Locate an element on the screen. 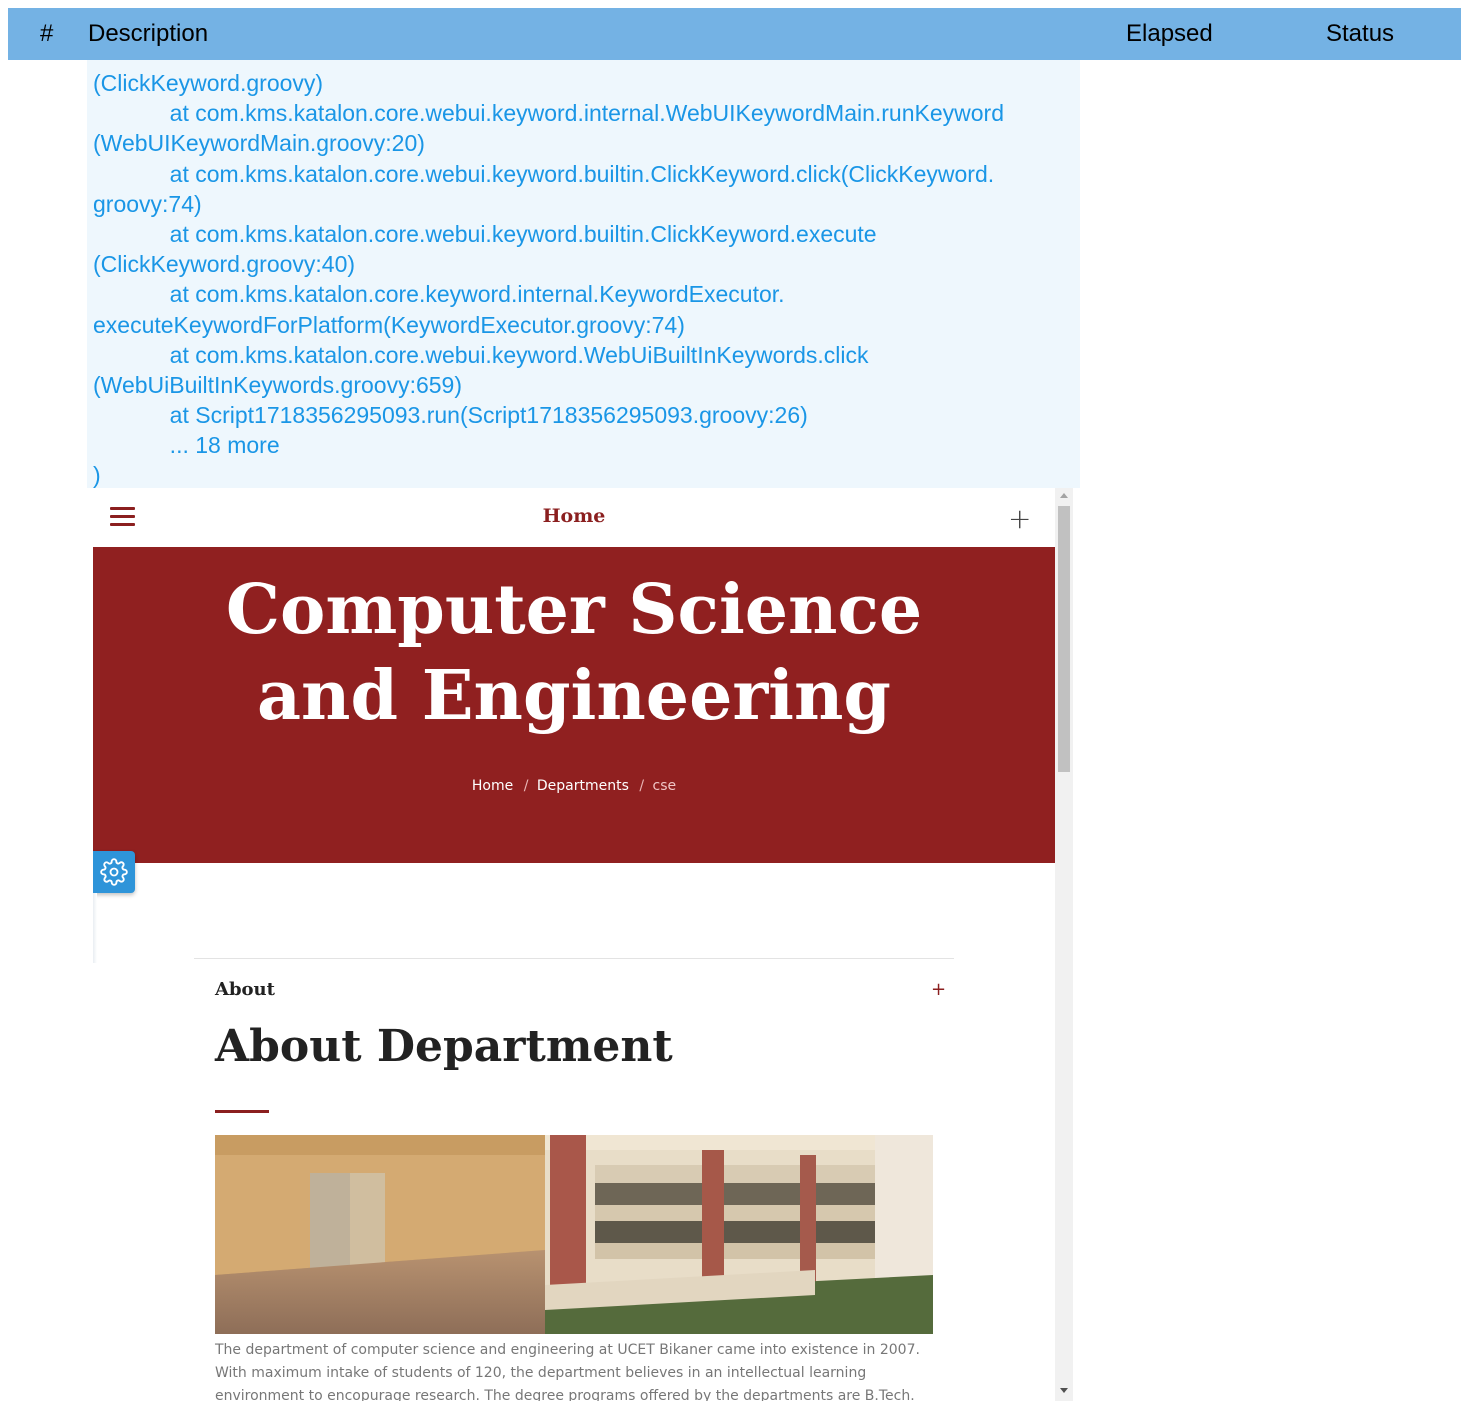 Image resolution: width=1468 pixels, height=1401 pixels. vertical-scrollbar is located at coordinates (1064, 944).